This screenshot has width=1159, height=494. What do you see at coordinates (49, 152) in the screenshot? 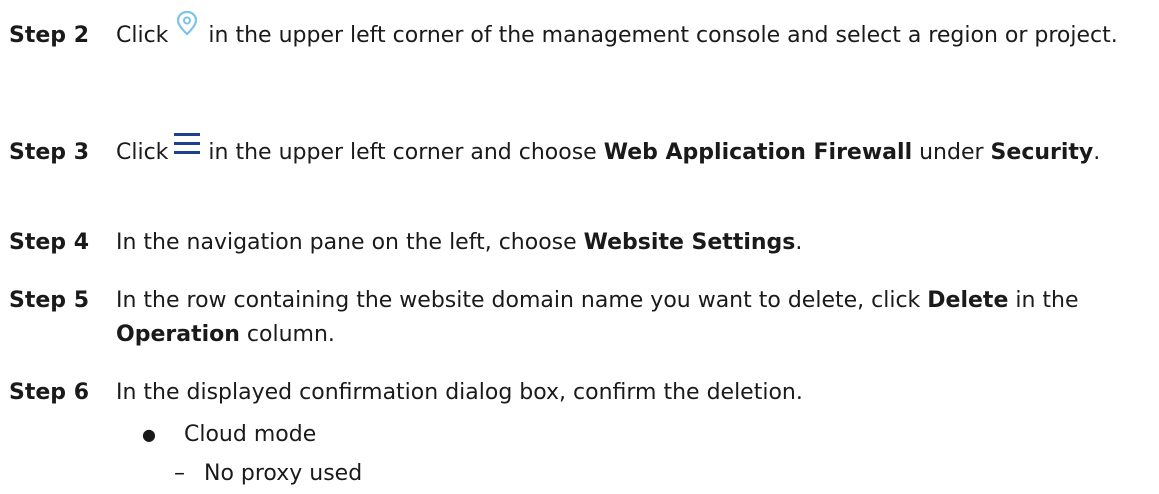
I see `step-label: Step 3` at bounding box center [49, 152].